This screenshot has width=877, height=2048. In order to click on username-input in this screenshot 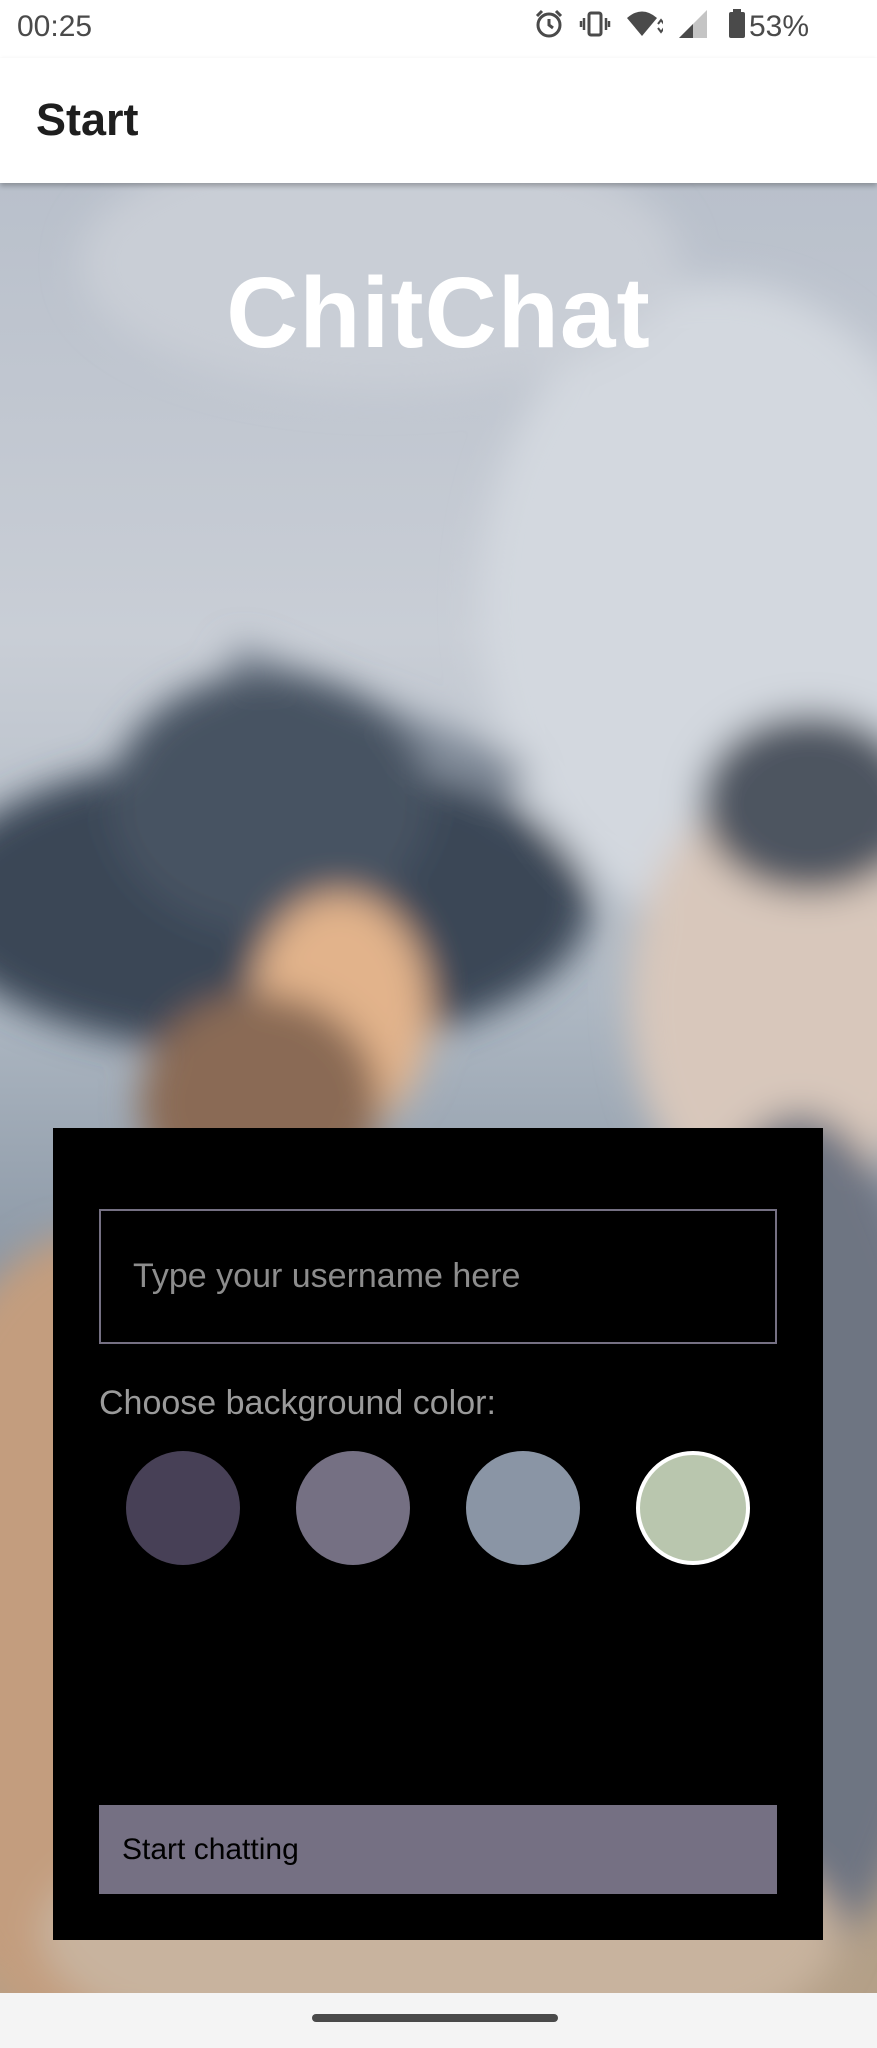, I will do `click(438, 1276)`.